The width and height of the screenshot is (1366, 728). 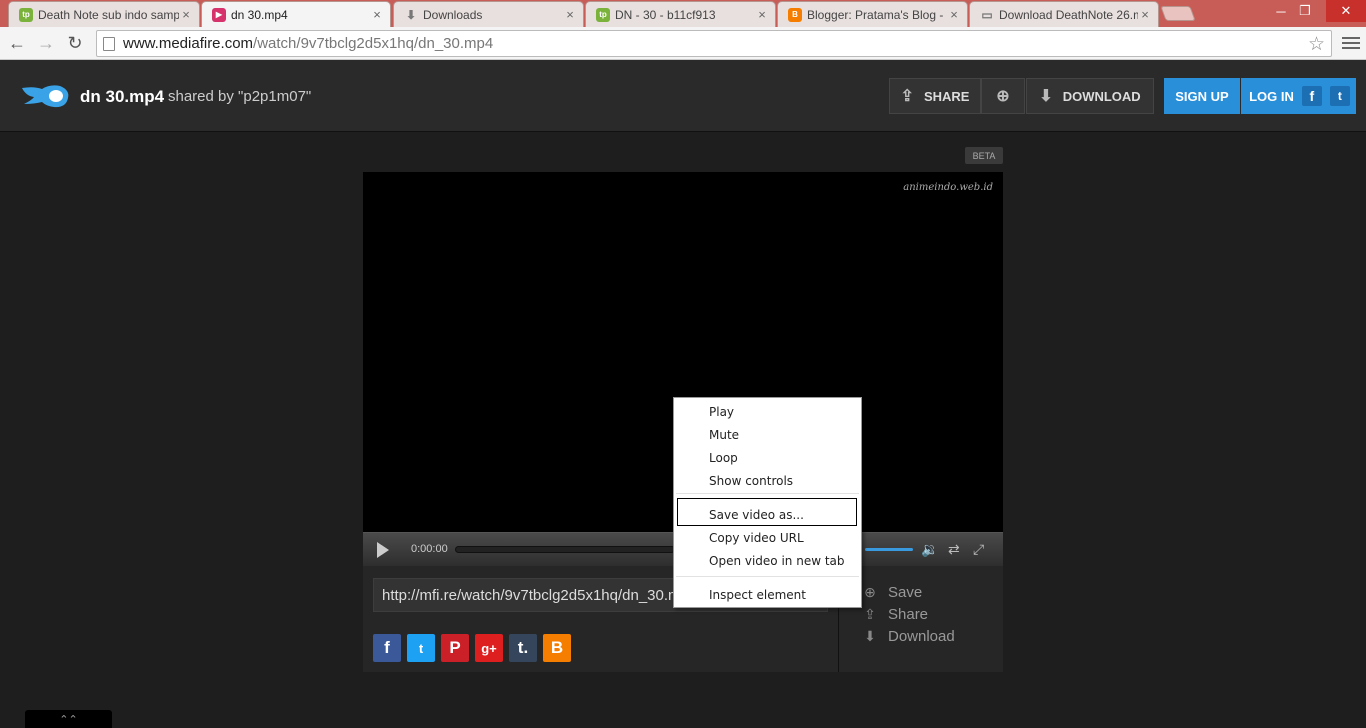 What do you see at coordinates (259, 14) in the screenshot?
I see `tab-title: dn 30.mp4` at bounding box center [259, 14].